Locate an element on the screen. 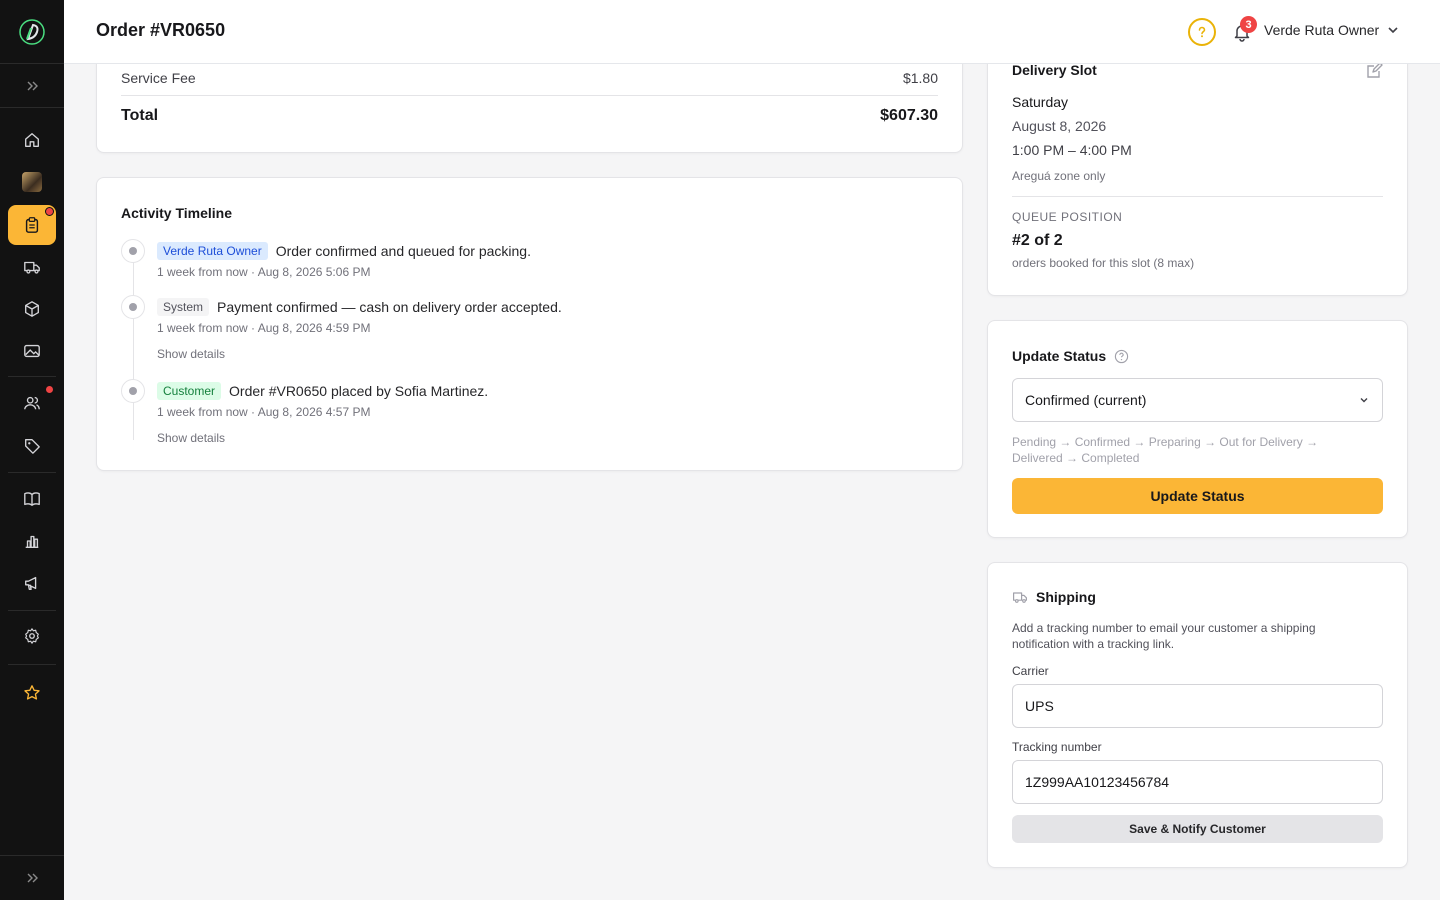 This screenshot has width=1440, height=900. shipping-heading: Shipping is located at coordinates (1054, 597).